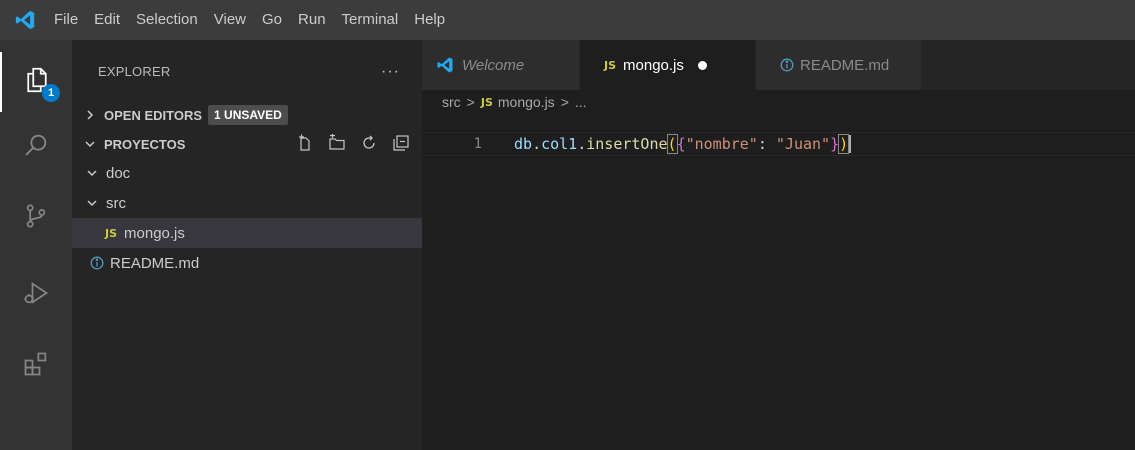 The height and width of the screenshot is (450, 1135). What do you see at coordinates (844, 143) in the screenshot?
I see `code-token: )` at bounding box center [844, 143].